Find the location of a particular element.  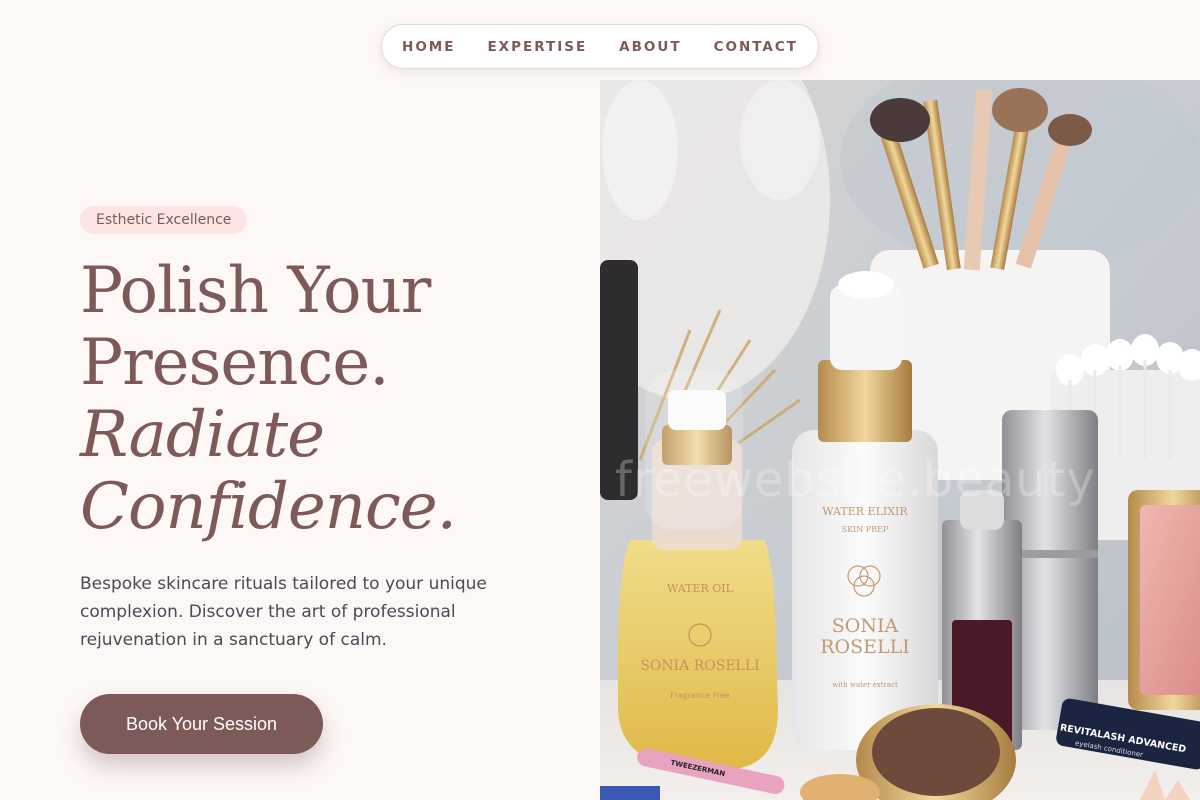

book-session-button: Book Your Session is located at coordinates (201, 724).